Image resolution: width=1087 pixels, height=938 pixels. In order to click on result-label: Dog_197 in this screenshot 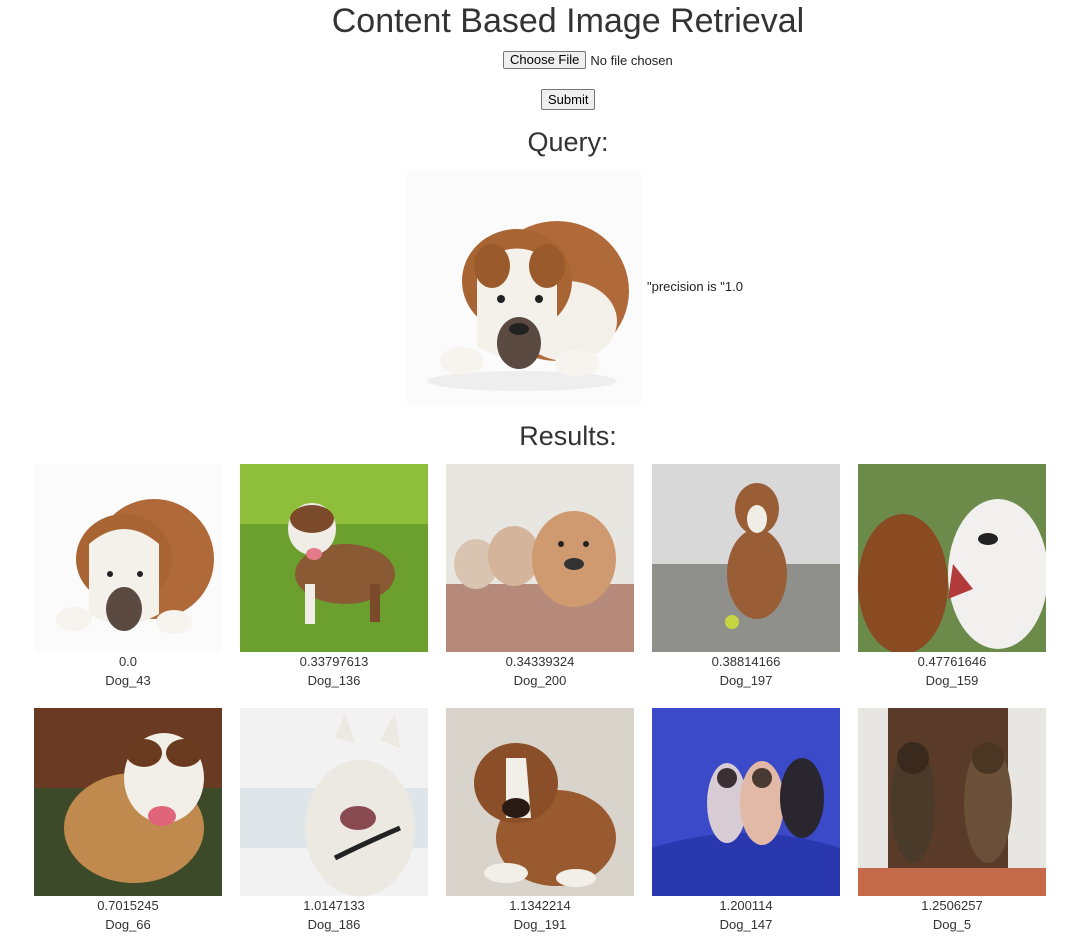, I will do `click(746, 680)`.